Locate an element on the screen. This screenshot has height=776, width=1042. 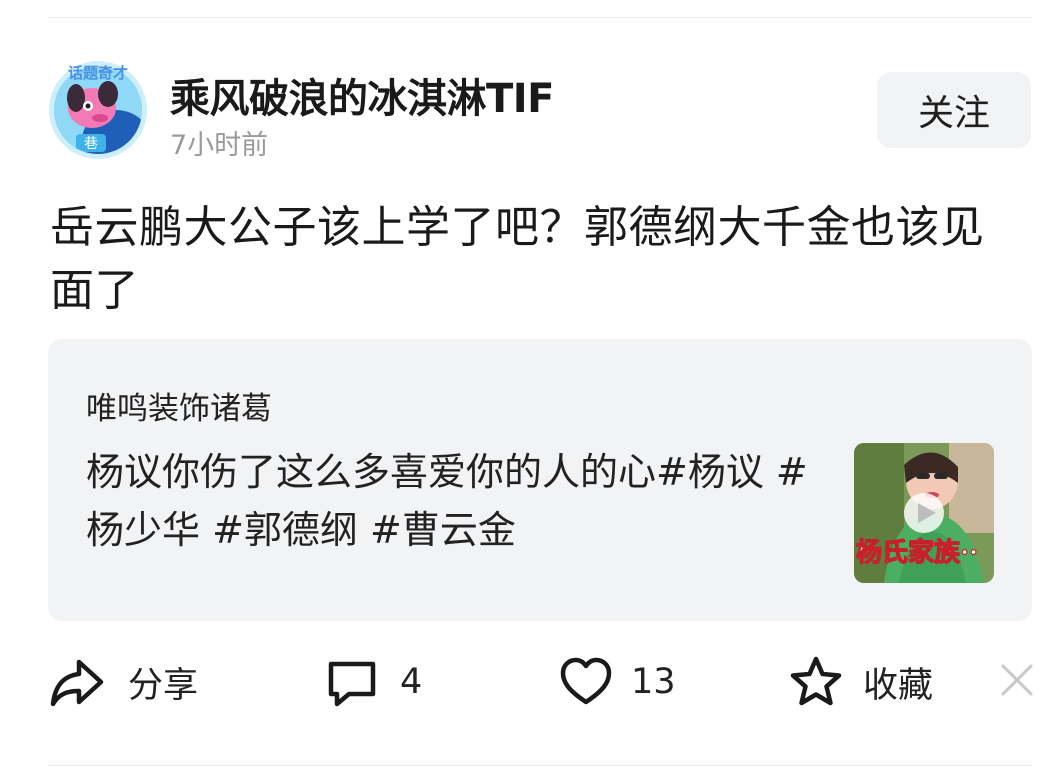
video-thumbnail-image: 杨氏家族·· is located at coordinates (924, 513).